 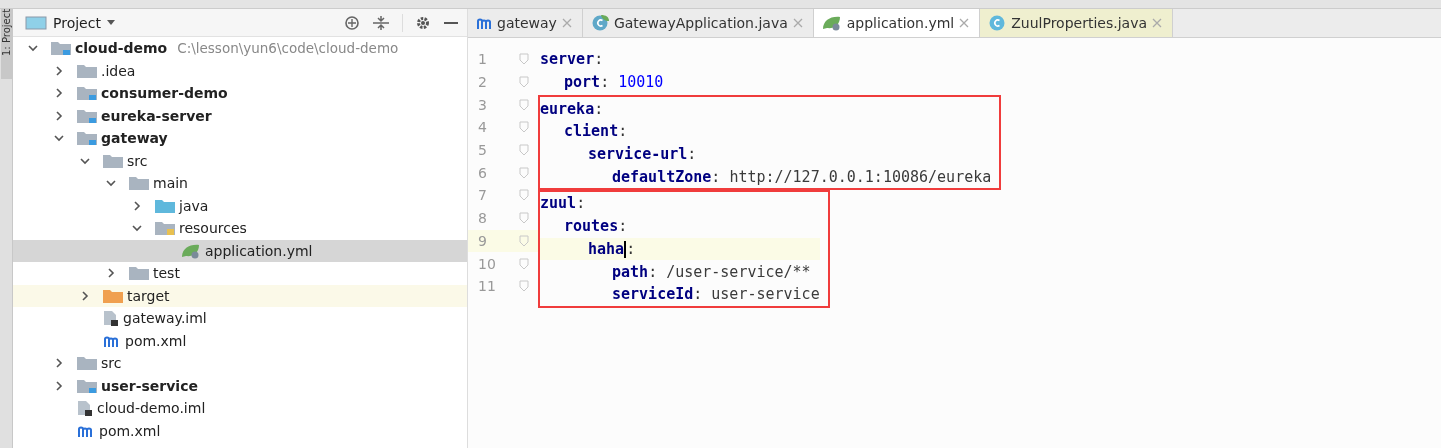 I want to click on tree-item: user-service, so click(x=240, y=385).